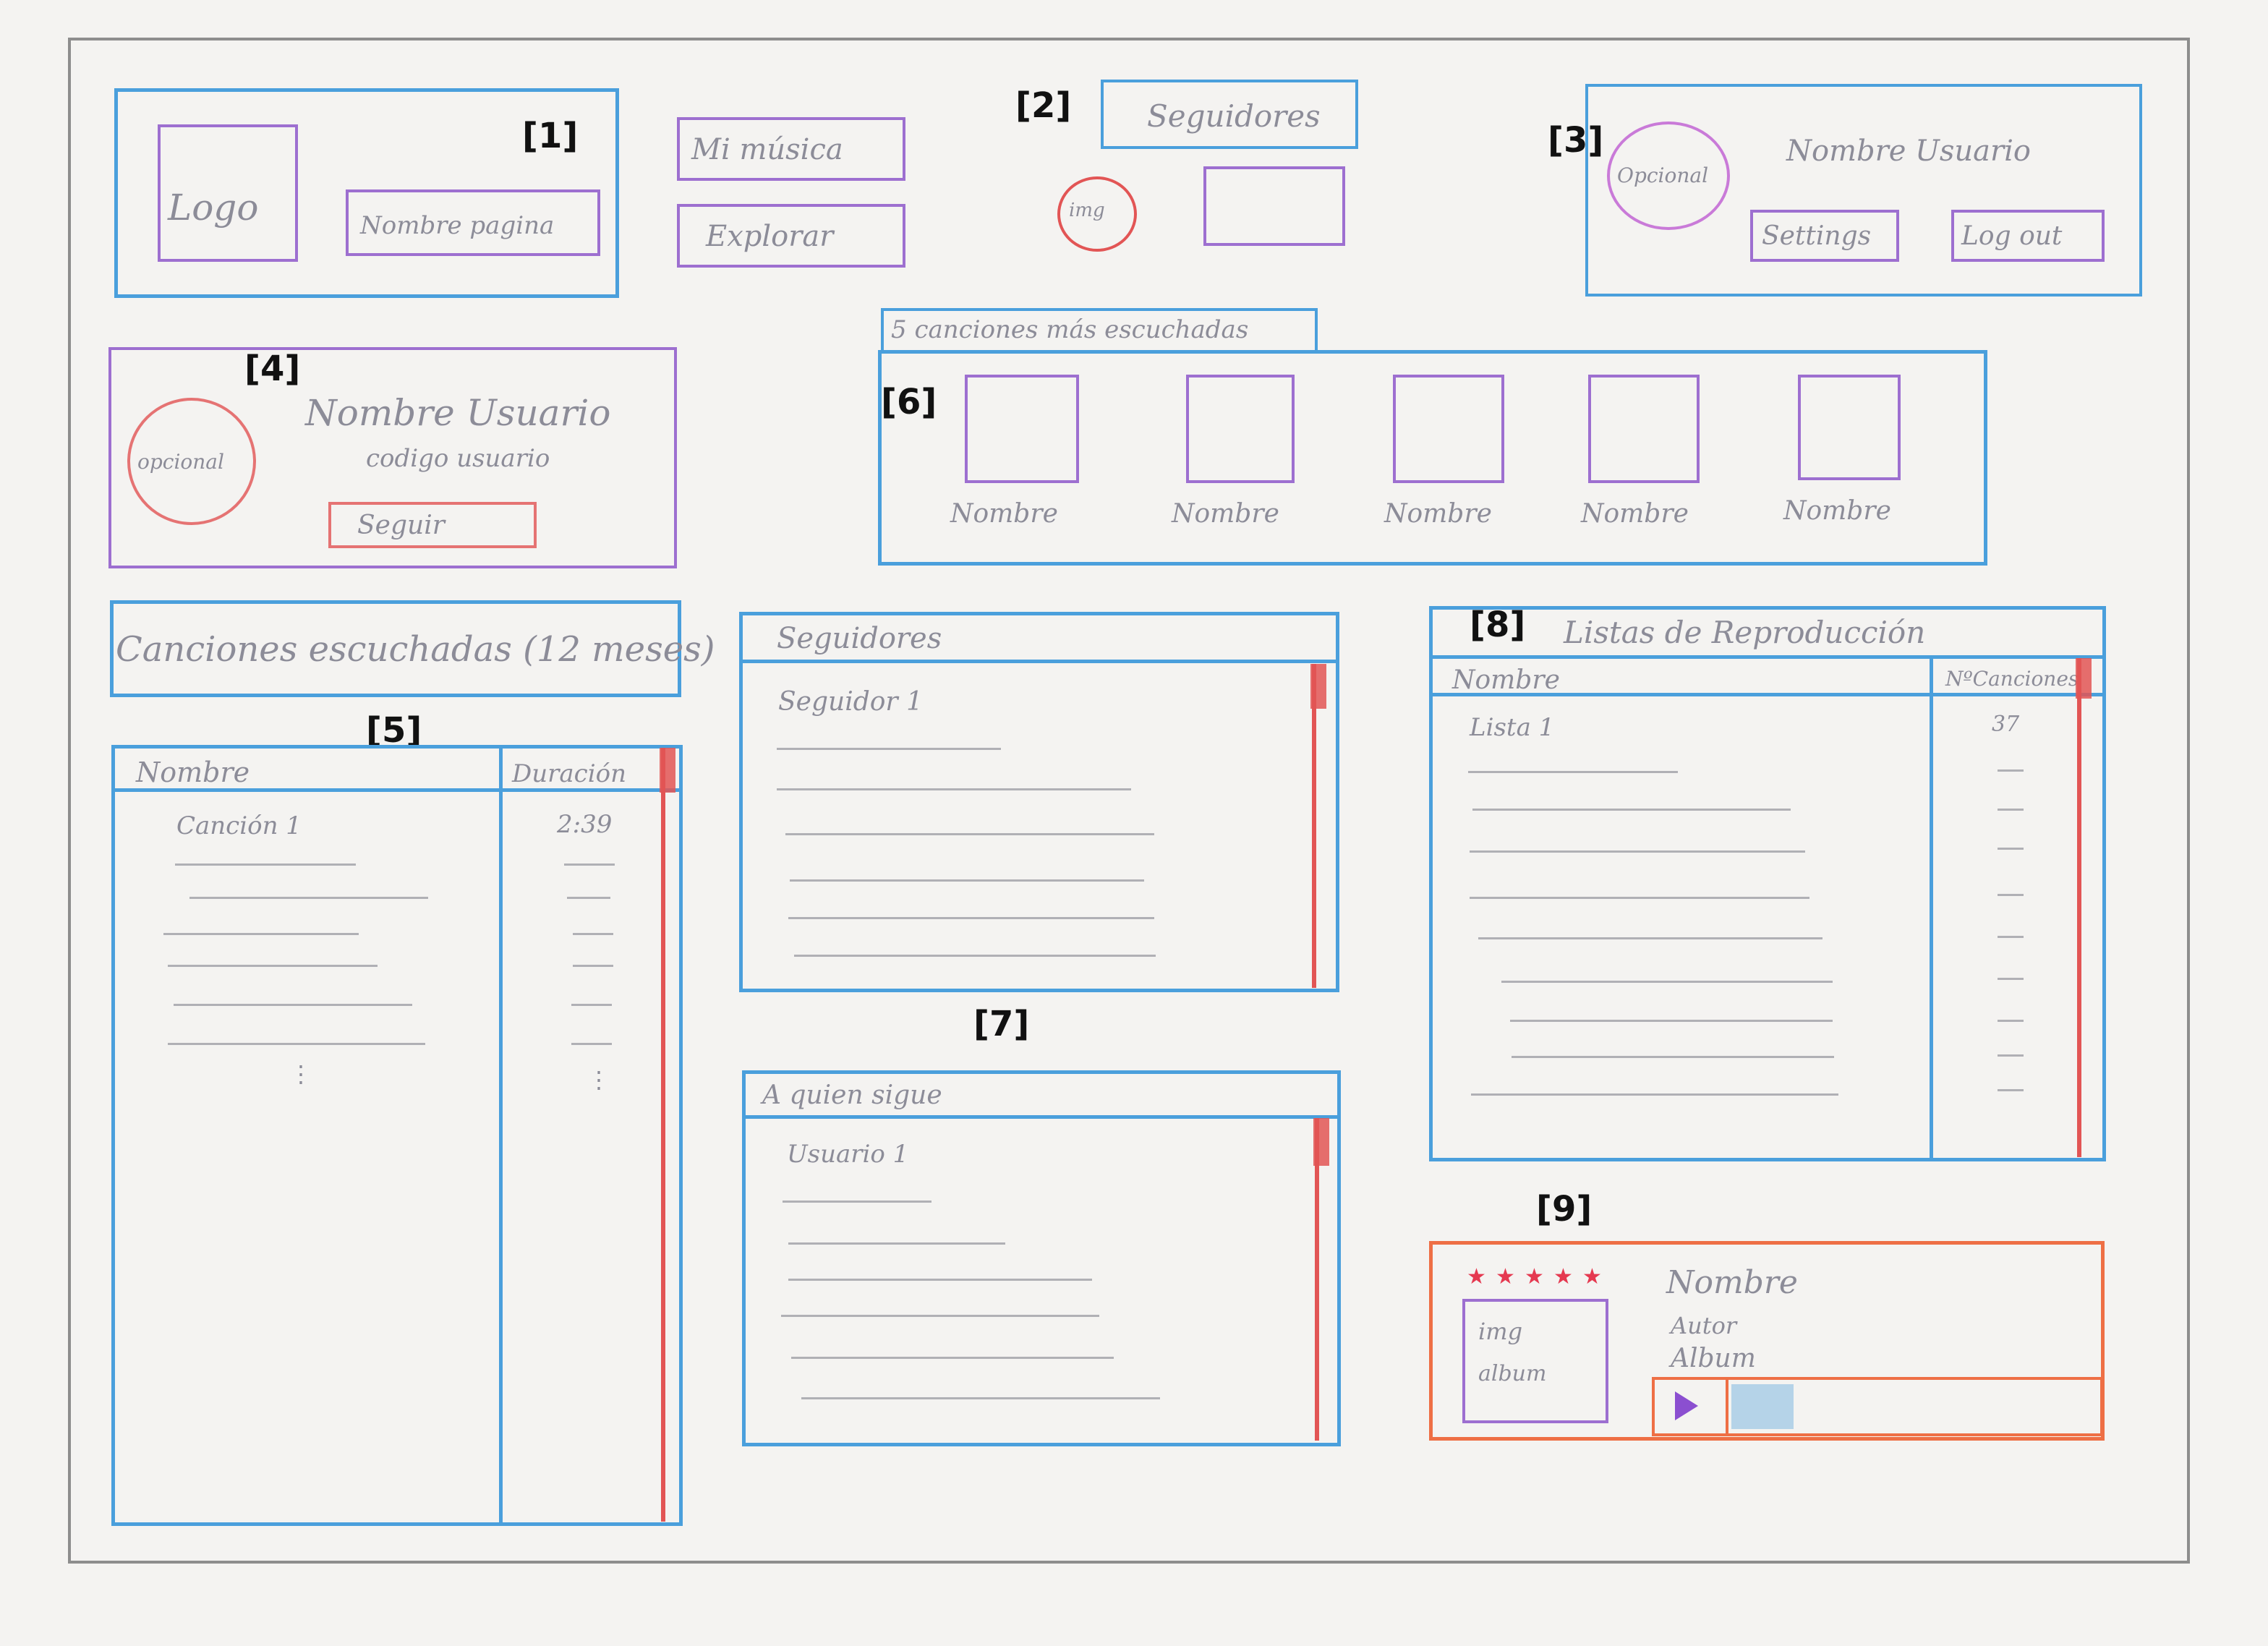  What do you see at coordinates (1837, 511) in the screenshot?
I see `top5-name-5: Nombre` at bounding box center [1837, 511].